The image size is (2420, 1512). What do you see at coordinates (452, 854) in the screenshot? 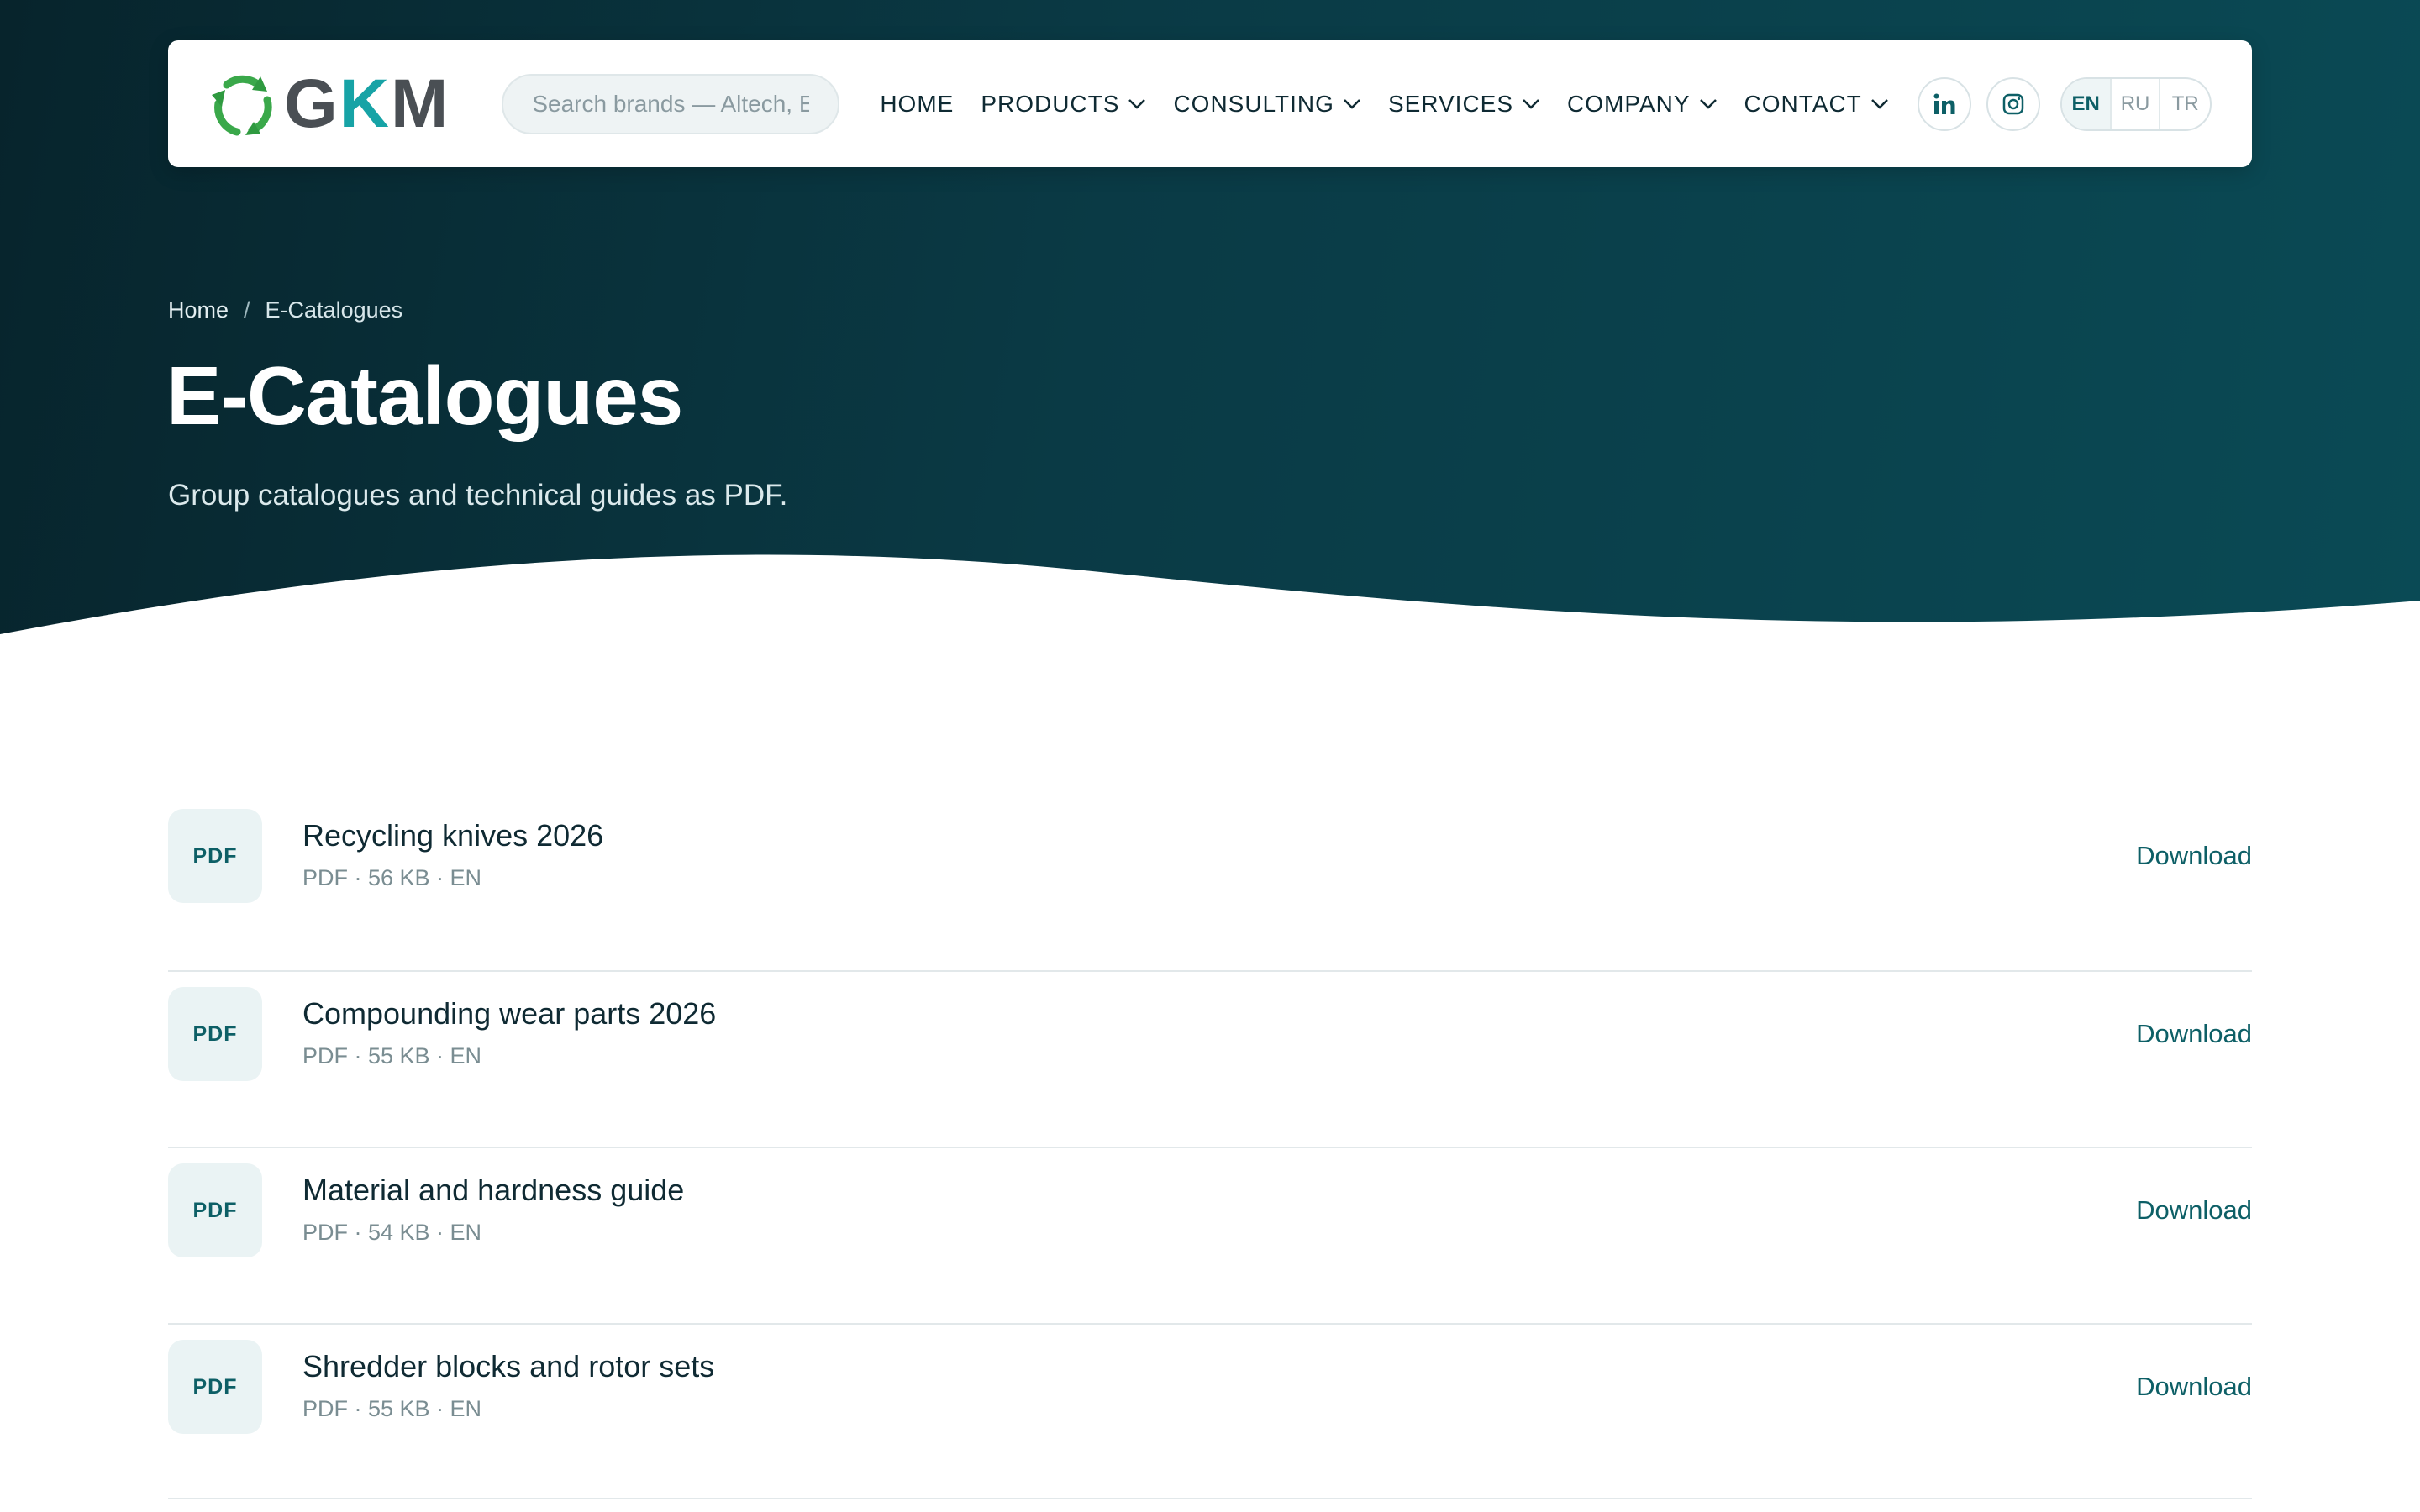
I see `catalogue-info: Recycling knives 2026 PDF · 56 KB · EN` at bounding box center [452, 854].